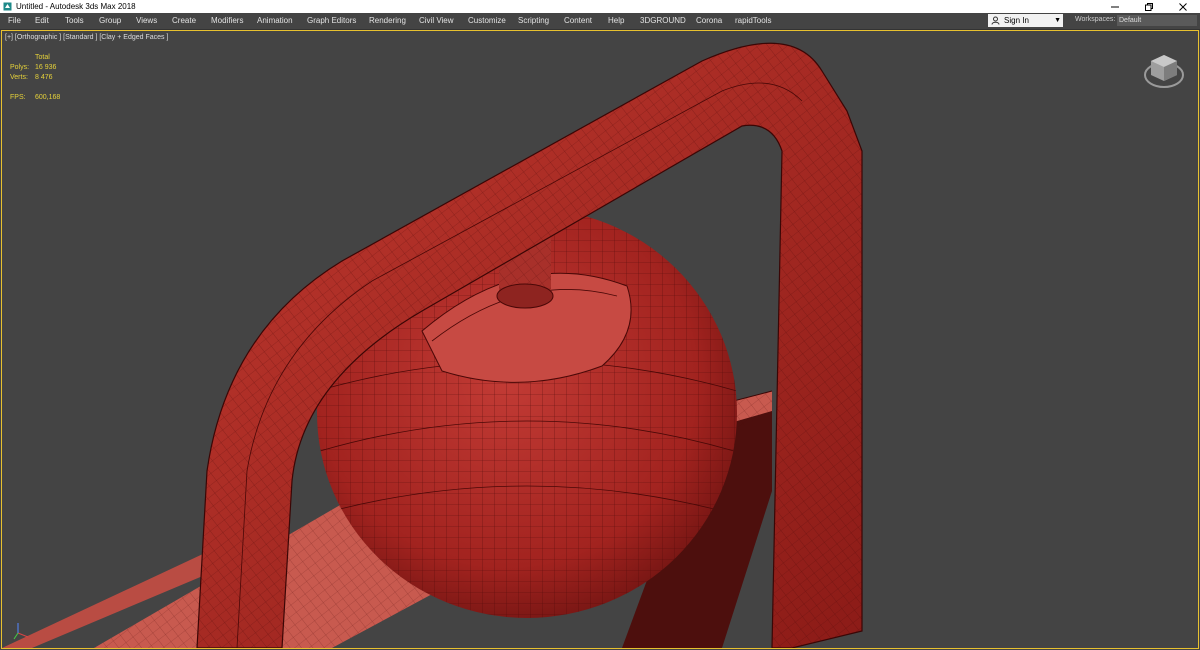 The width and height of the screenshot is (1200, 650). I want to click on chevron-down-icon: ▼, so click(1057, 20).